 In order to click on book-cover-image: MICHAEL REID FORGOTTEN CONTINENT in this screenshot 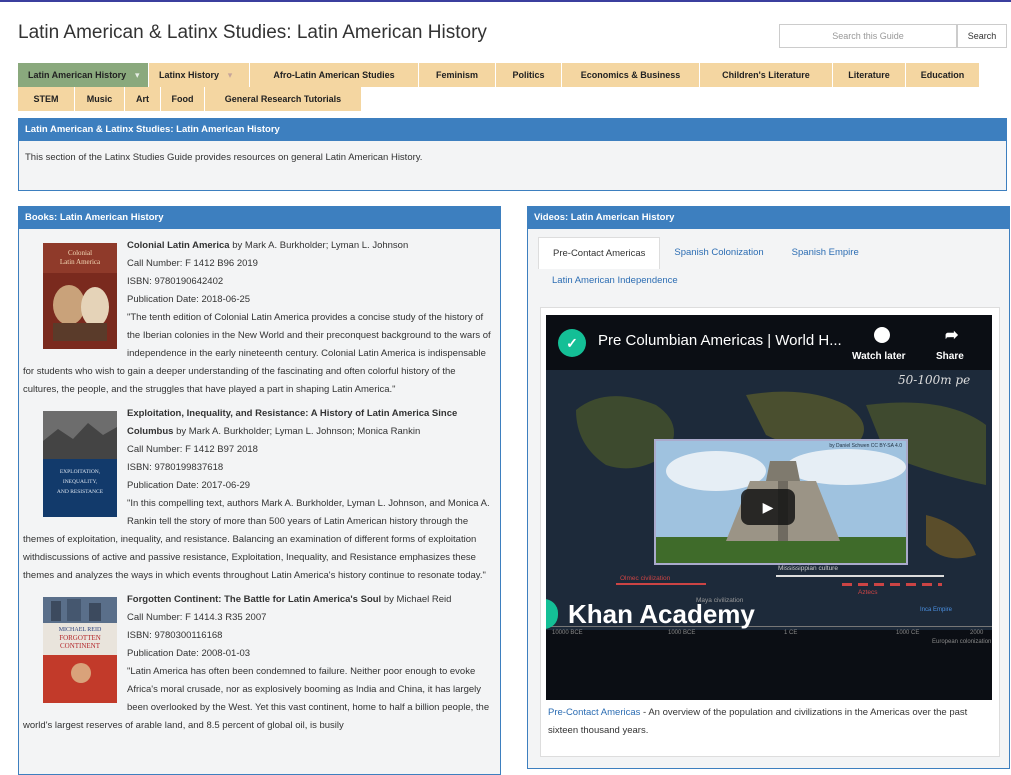, I will do `click(80, 650)`.